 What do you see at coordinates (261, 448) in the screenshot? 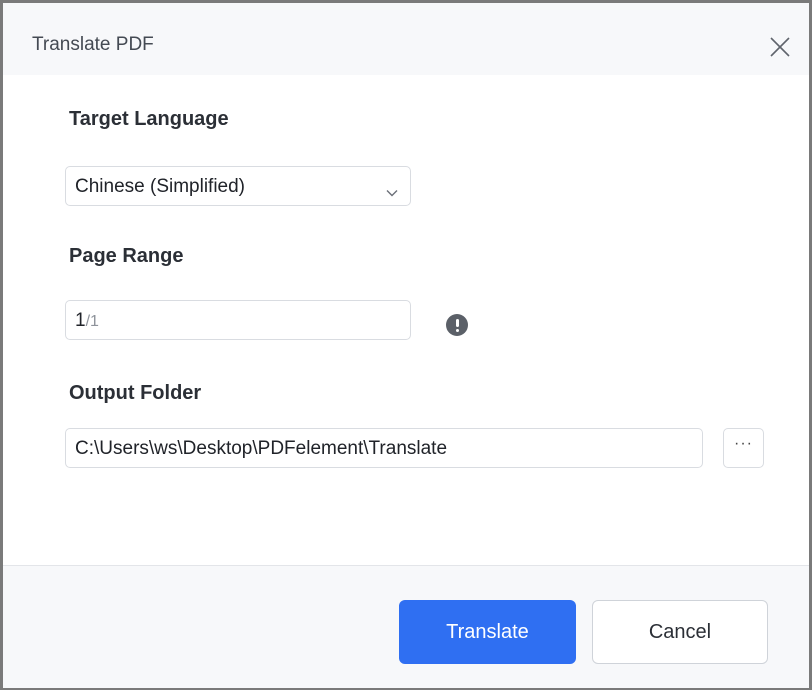
I see `output-folder-path: C:\Users\ws\Desktop\PDFelement\Translate` at bounding box center [261, 448].